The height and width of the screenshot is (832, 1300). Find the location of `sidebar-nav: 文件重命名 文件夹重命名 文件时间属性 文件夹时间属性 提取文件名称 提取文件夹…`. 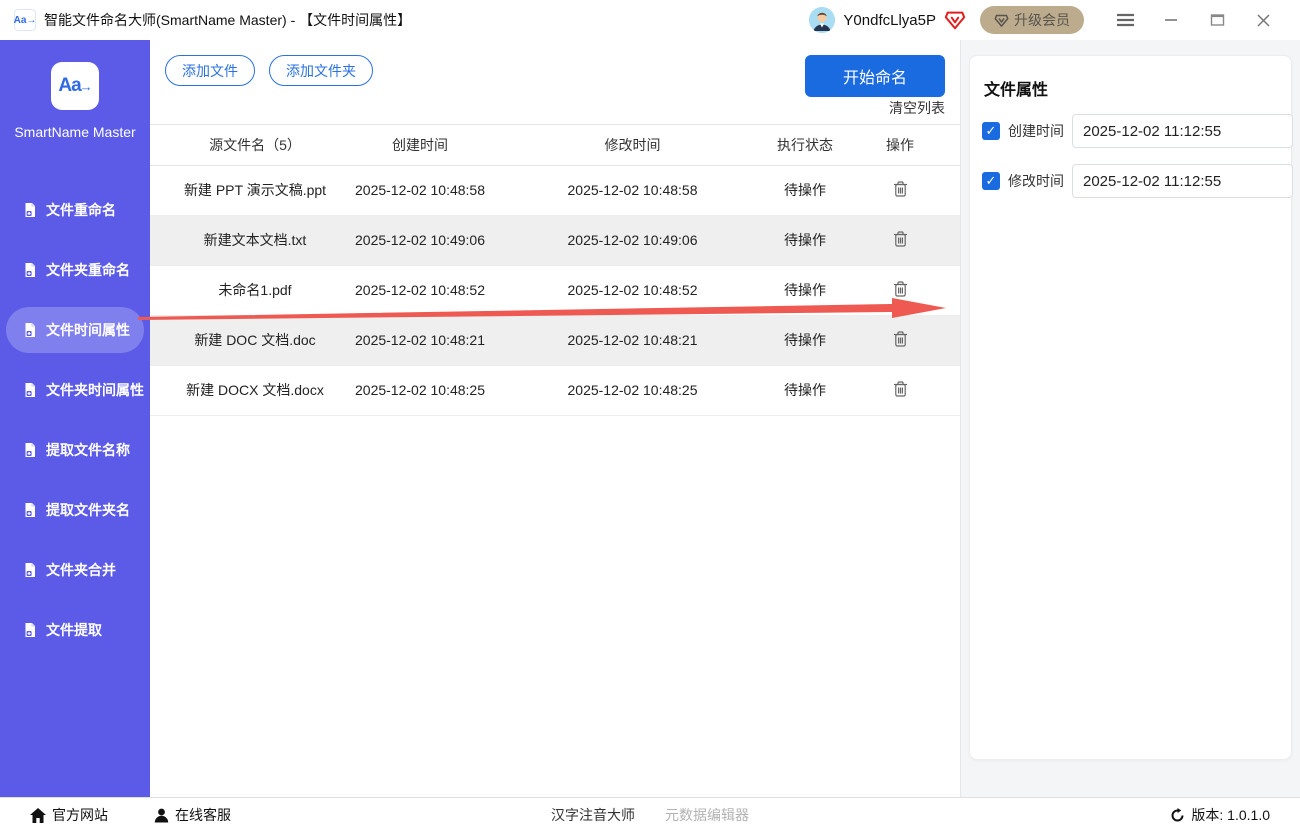

sidebar-nav: 文件重命名 文件夹重命名 文件时间属性 文件夹时间属性 提取文件名称 提取文件夹… is located at coordinates (75, 420).